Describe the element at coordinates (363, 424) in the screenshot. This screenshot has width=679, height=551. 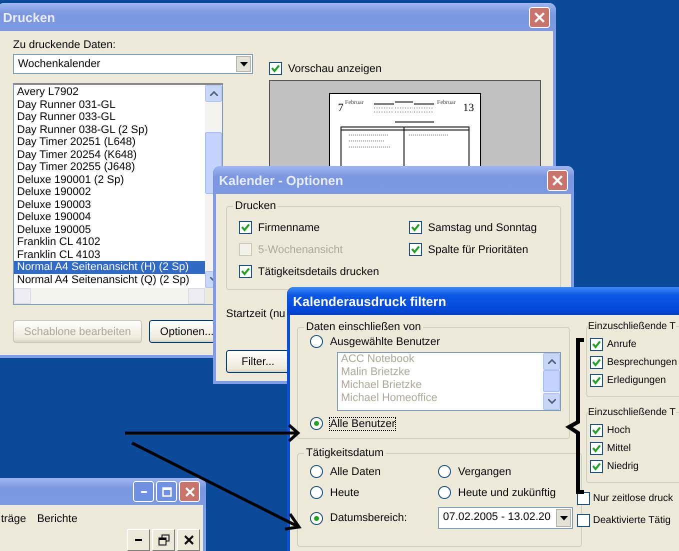
I see `radio-label: Alle Benutzer` at that location.